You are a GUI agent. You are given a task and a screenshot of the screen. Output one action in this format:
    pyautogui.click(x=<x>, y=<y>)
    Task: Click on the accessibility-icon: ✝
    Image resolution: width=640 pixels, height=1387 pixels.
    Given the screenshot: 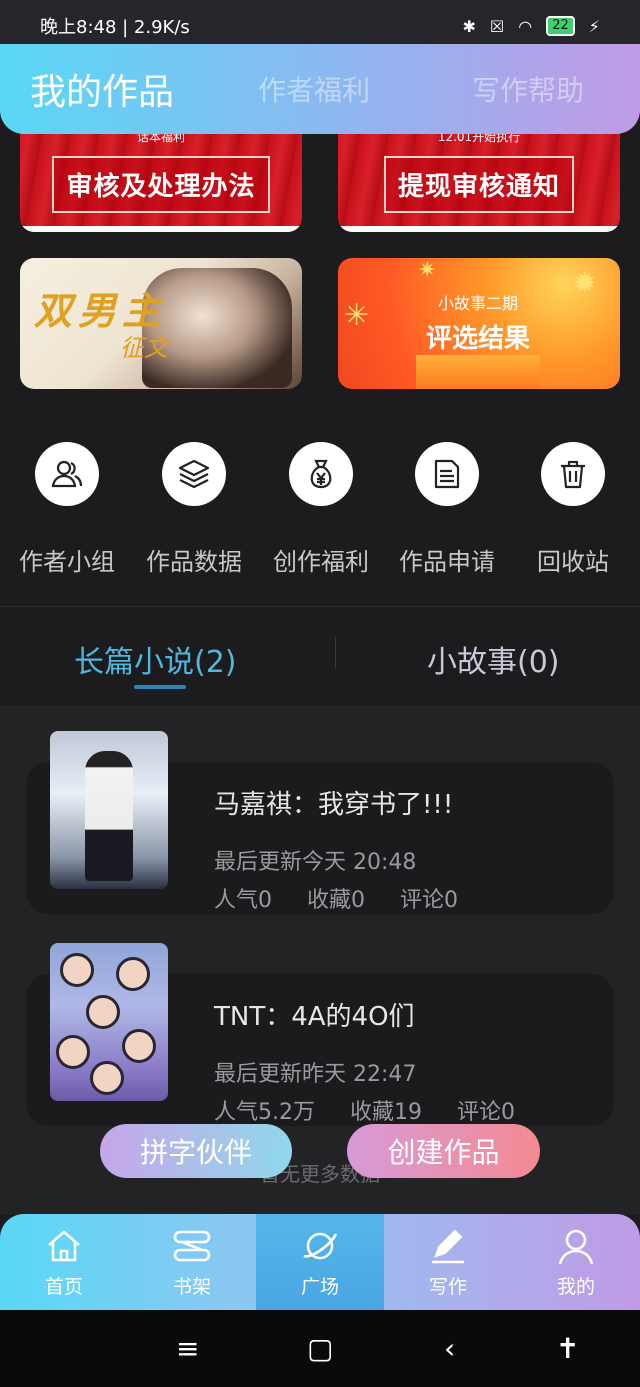 What is the action you would take?
    pyautogui.click(x=567, y=1348)
    